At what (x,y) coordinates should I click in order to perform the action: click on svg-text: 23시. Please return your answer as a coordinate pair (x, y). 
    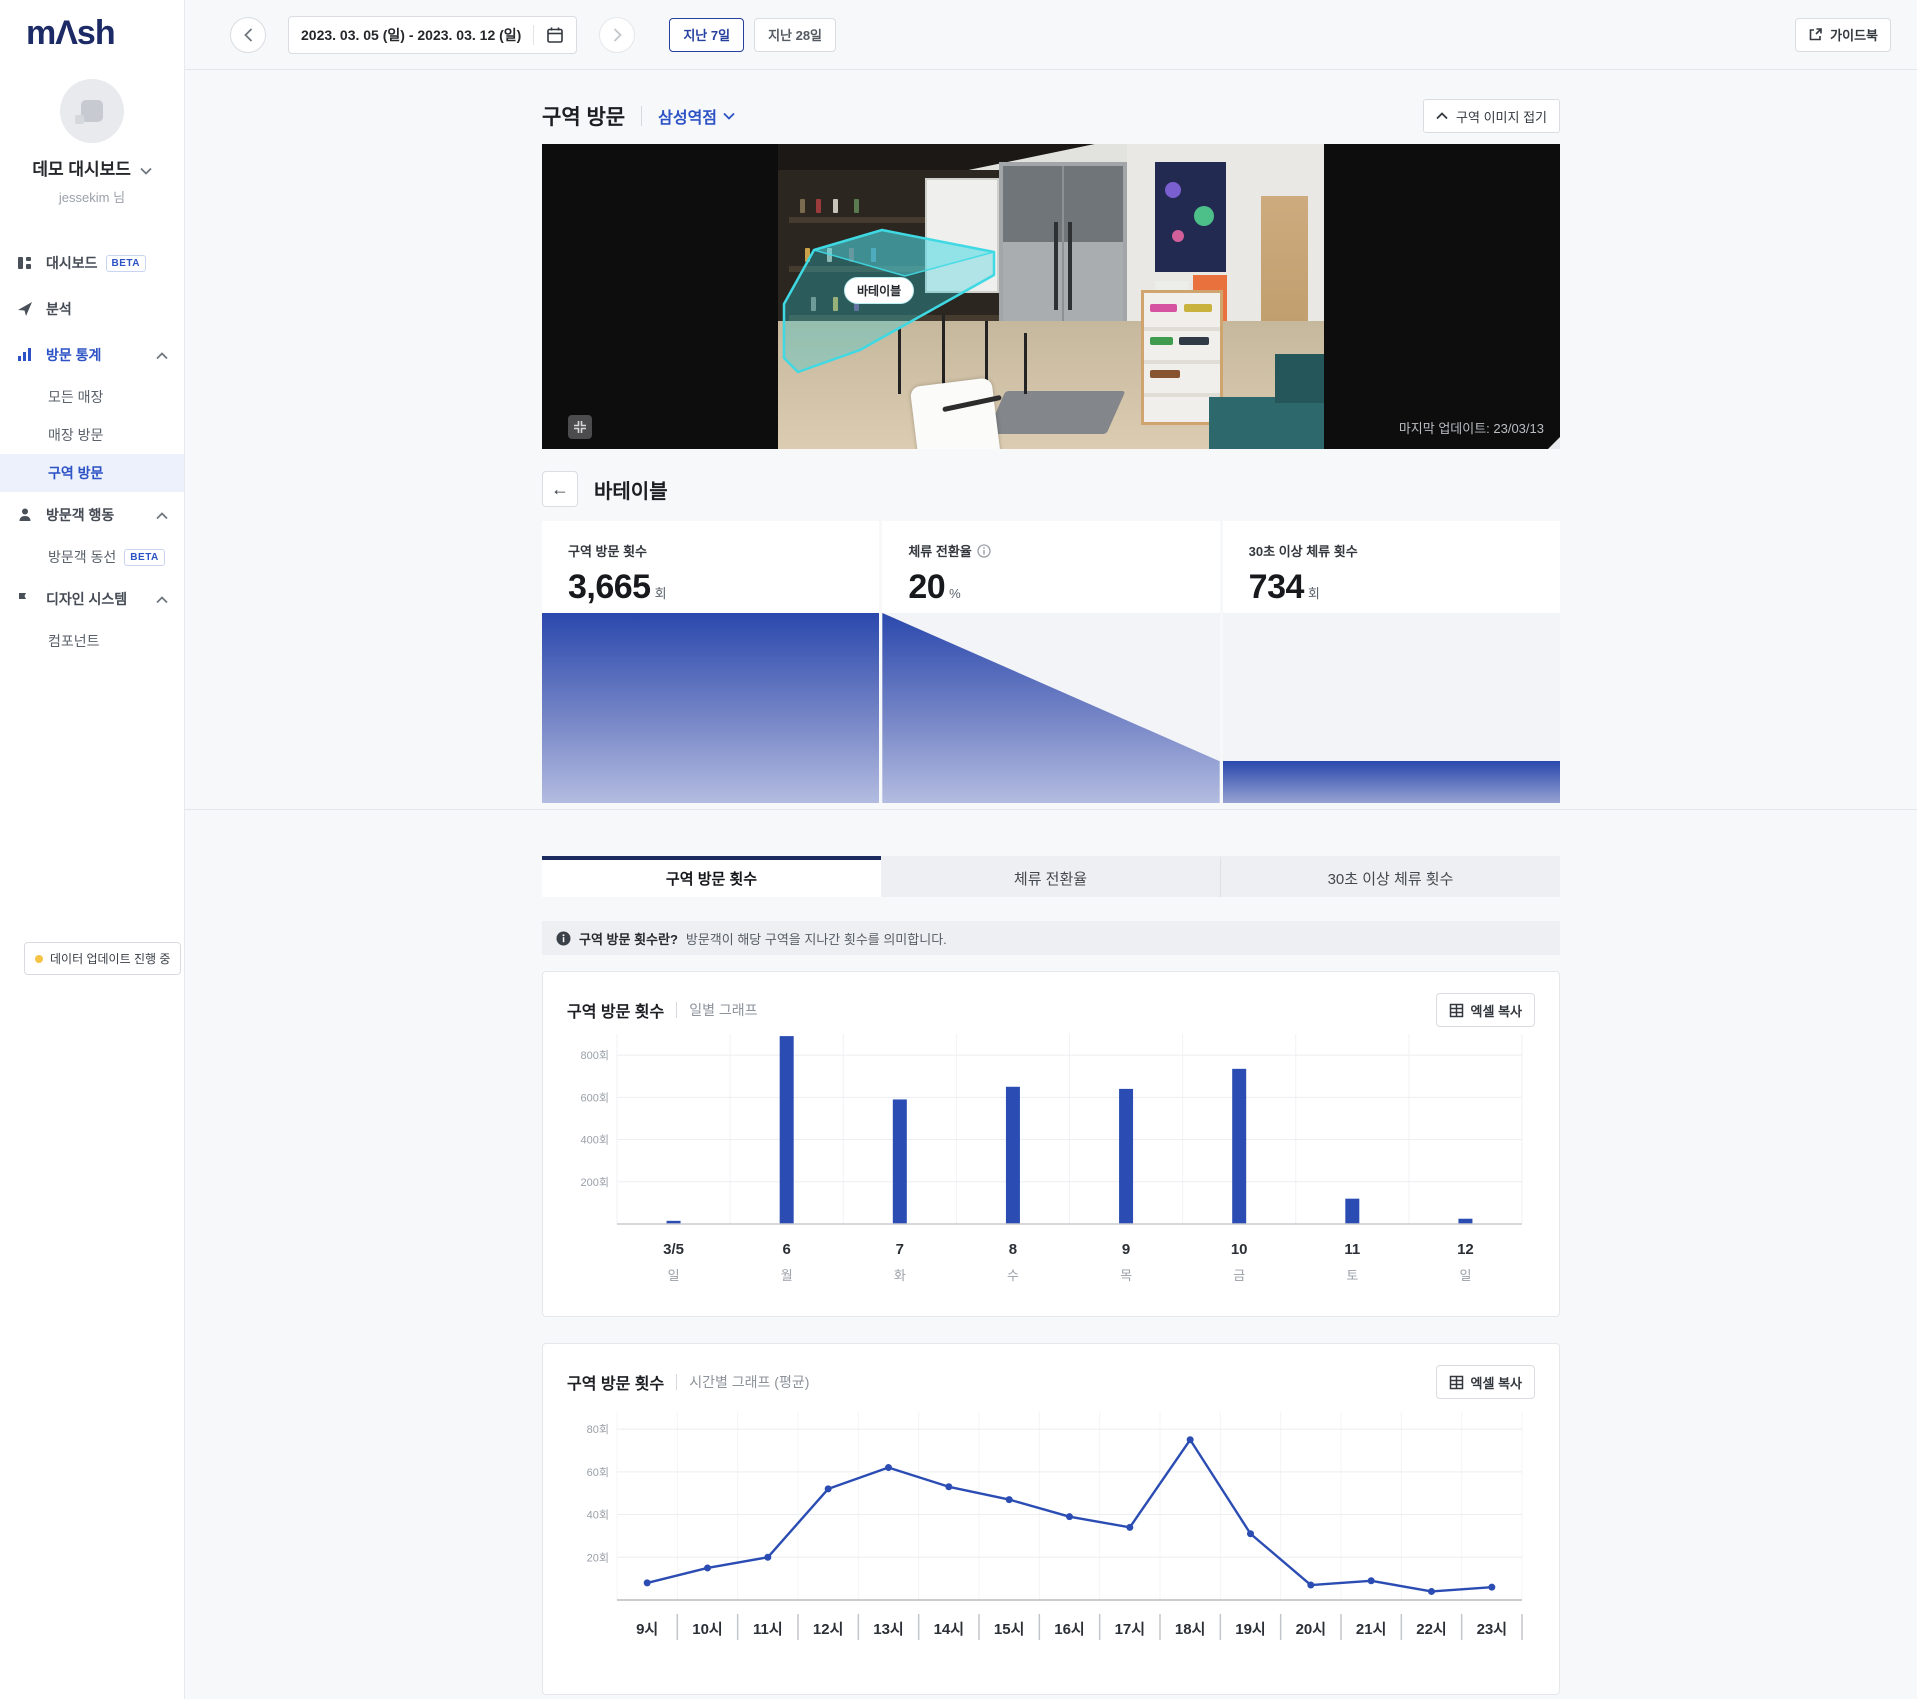
    Looking at the image, I should click on (1492, 1629).